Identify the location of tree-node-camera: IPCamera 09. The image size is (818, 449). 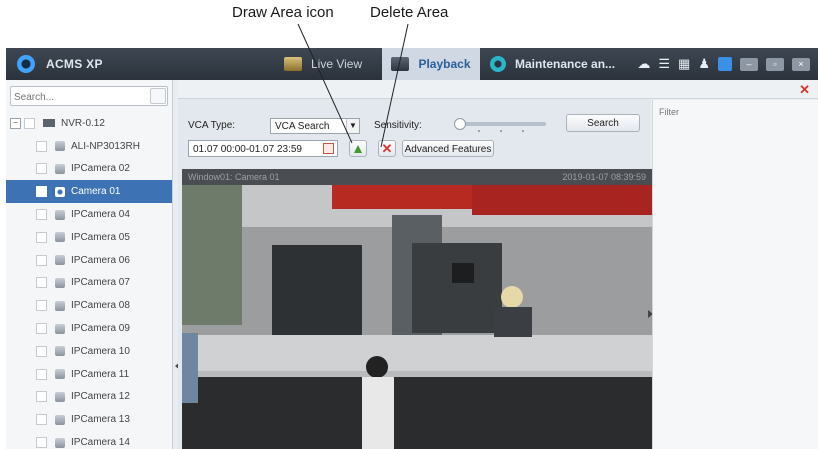
(89, 328).